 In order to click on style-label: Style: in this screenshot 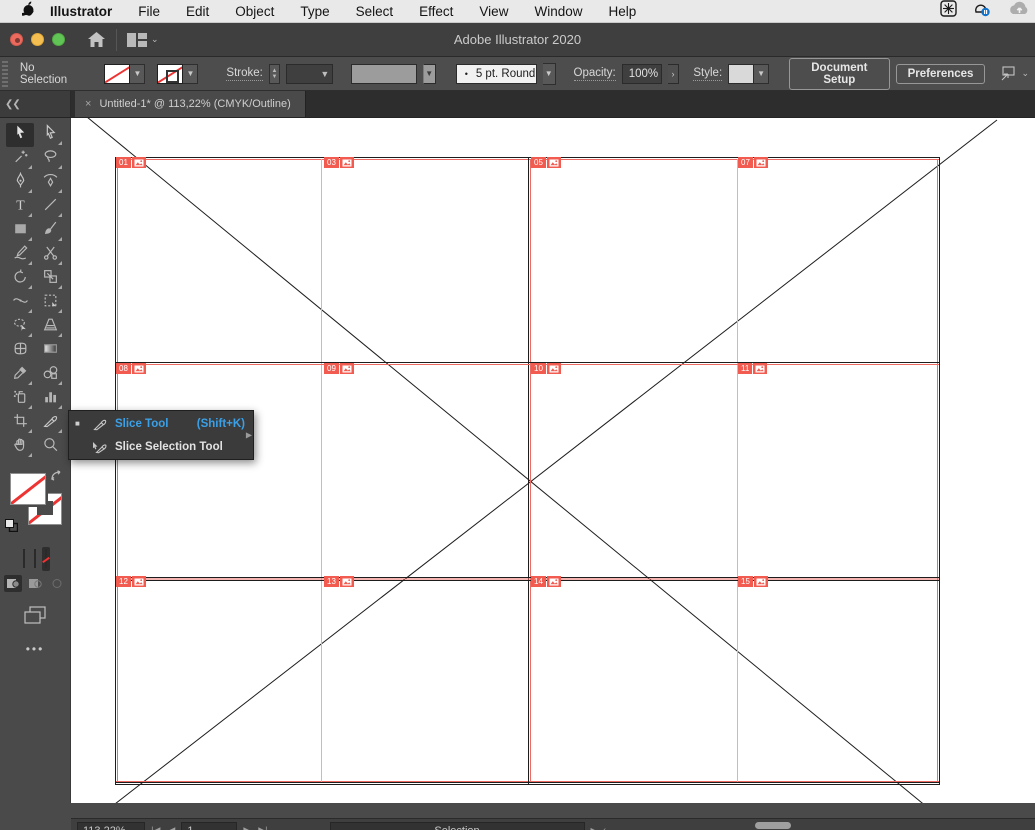, I will do `click(708, 74)`.